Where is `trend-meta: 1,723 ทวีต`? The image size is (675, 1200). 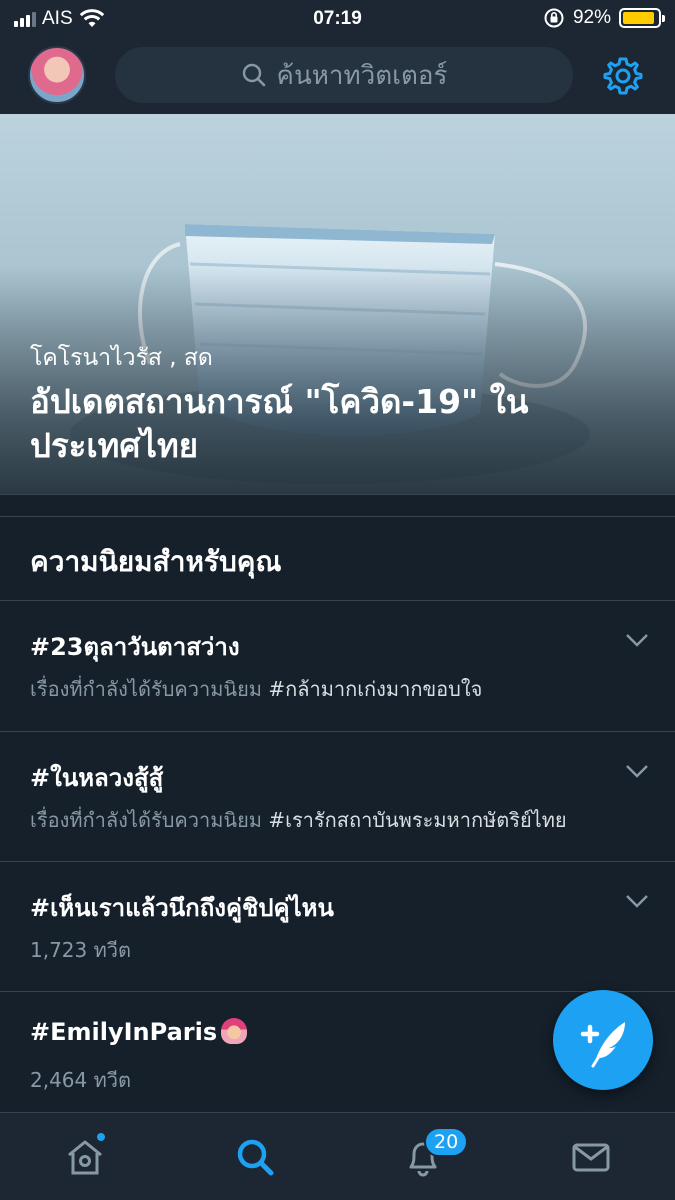 trend-meta: 1,723 ทวีต is located at coordinates (80, 950).